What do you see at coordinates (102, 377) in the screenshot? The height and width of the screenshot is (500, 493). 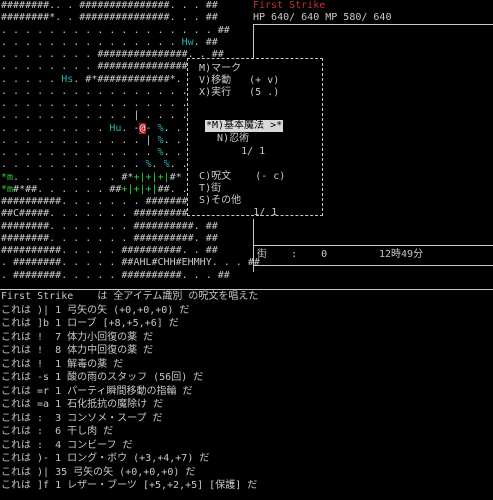 I see `log-line: これは -s 1 酸の雨のスタッフ (56回) だ` at bounding box center [102, 377].